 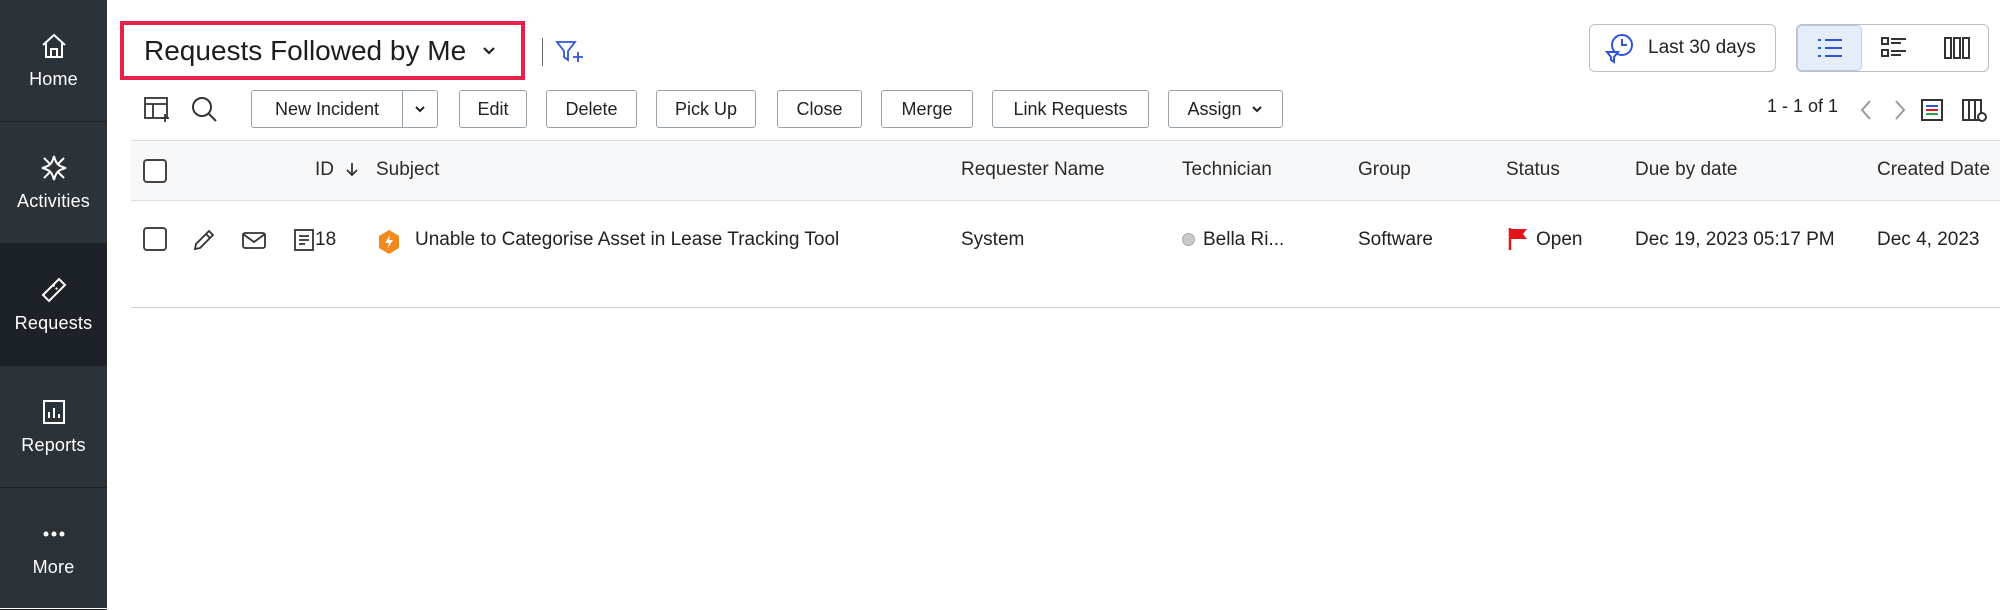 What do you see at coordinates (1618, 49) in the screenshot?
I see `clock-filter-icon` at bounding box center [1618, 49].